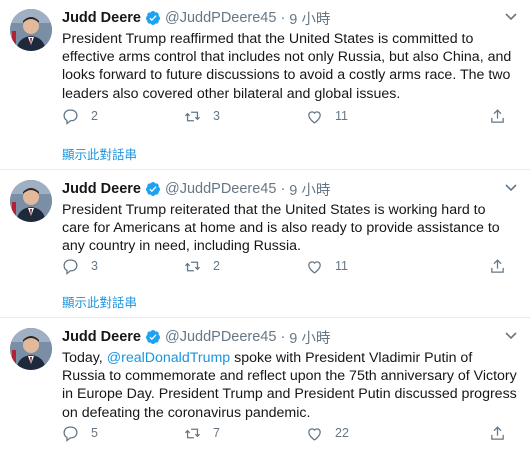 This screenshot has height=449, width=530. I want to click on like-button: 22, so click(367, 433).